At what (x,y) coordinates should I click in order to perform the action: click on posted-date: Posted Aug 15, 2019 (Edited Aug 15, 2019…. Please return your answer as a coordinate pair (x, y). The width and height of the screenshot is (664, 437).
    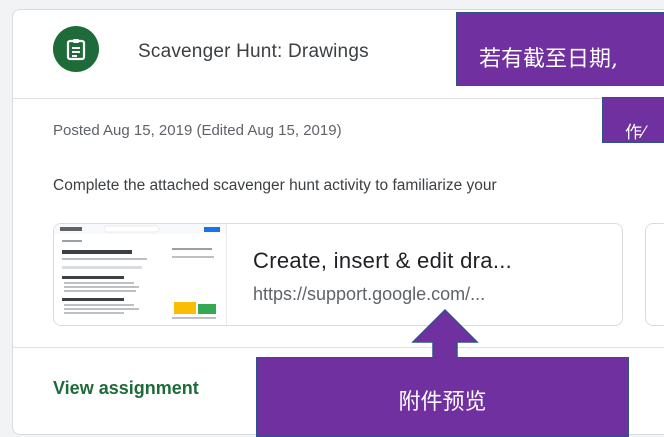
    Looking at the image, I should click on (197, 130).